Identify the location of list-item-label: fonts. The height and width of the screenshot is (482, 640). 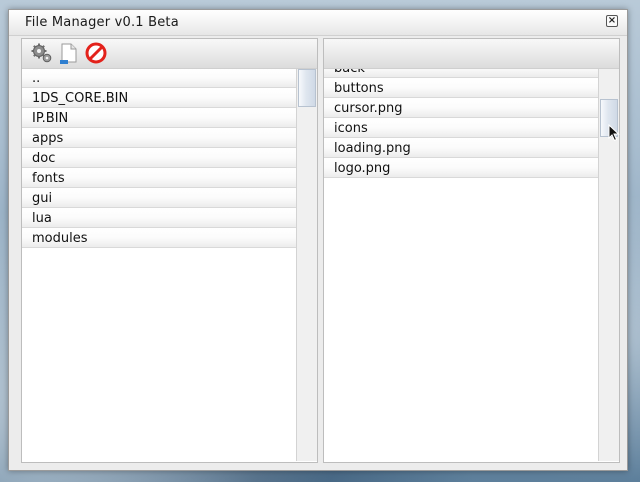
(48, 178).